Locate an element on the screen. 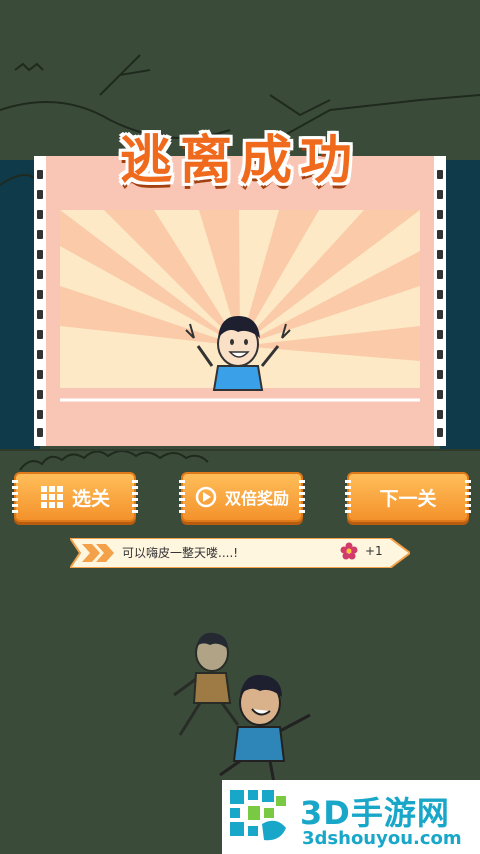  result-title: 逃离成功 is located at coordinates (239, 161).